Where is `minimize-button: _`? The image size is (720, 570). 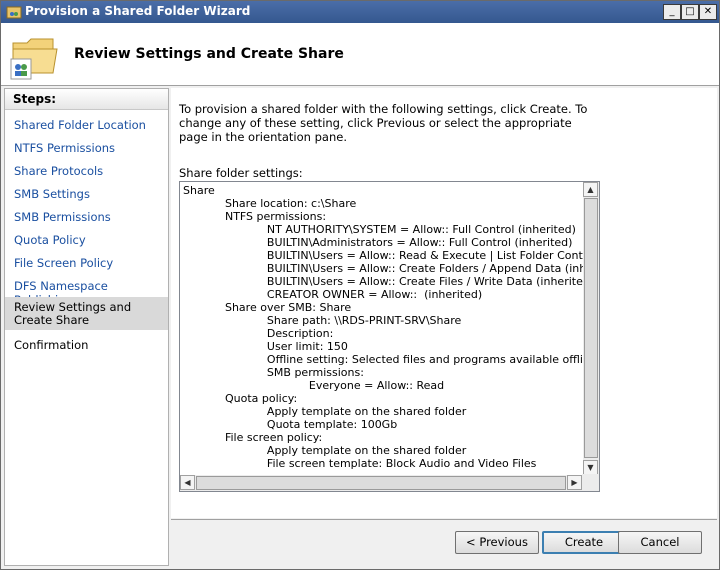 minimize-button: _ is located at coordinates (672, 12).